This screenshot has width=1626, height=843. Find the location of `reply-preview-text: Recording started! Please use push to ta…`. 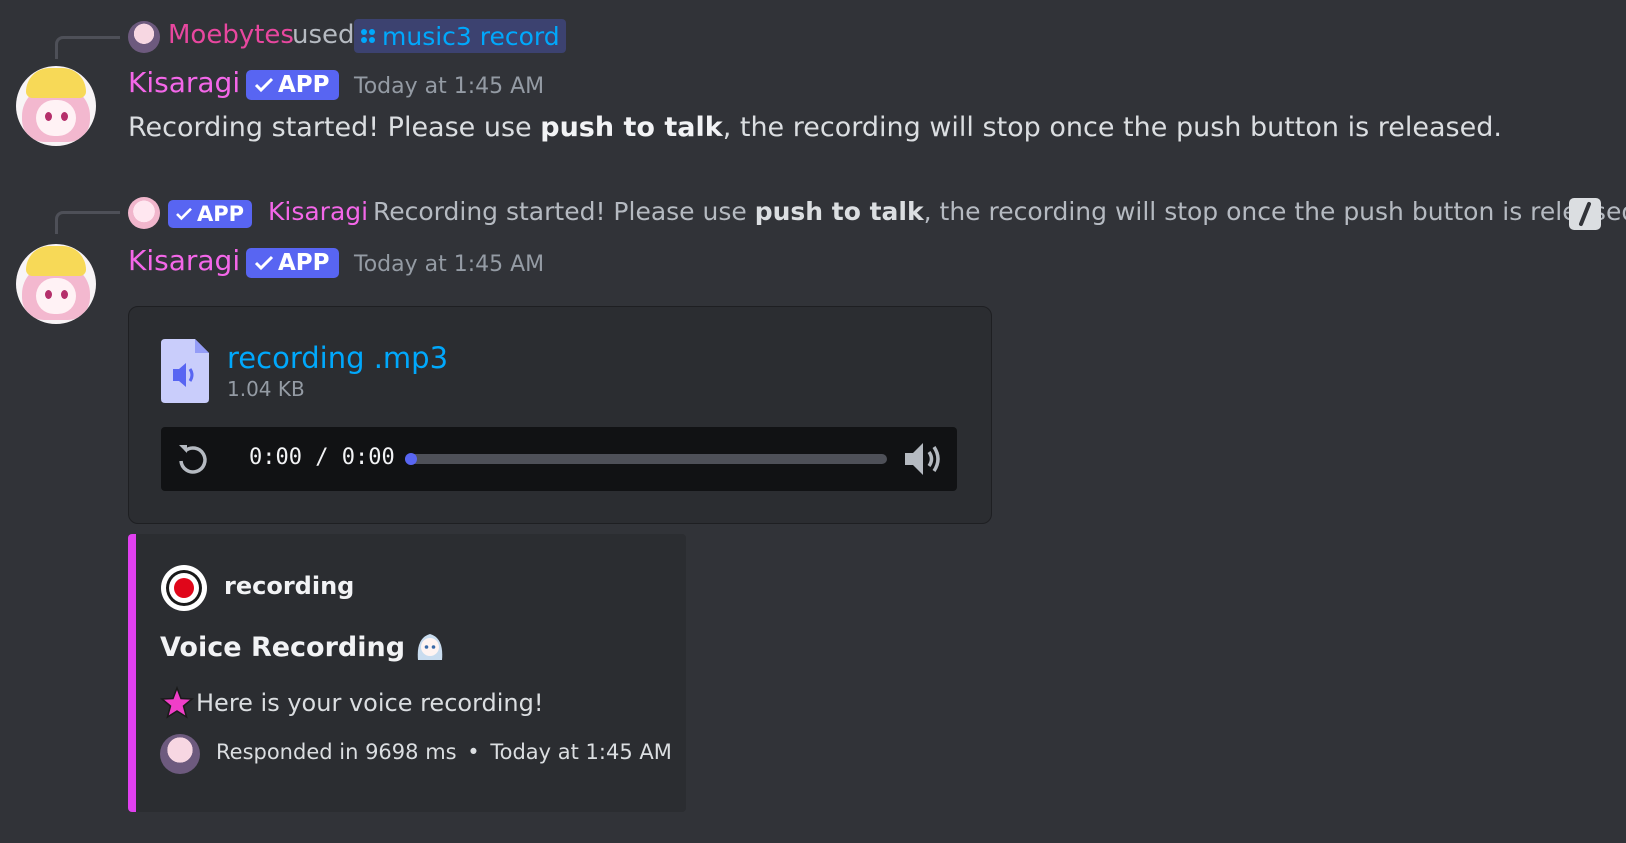

reply-preview-text: Recording started! Please use push to ta… is located at coordinates (999, 211).